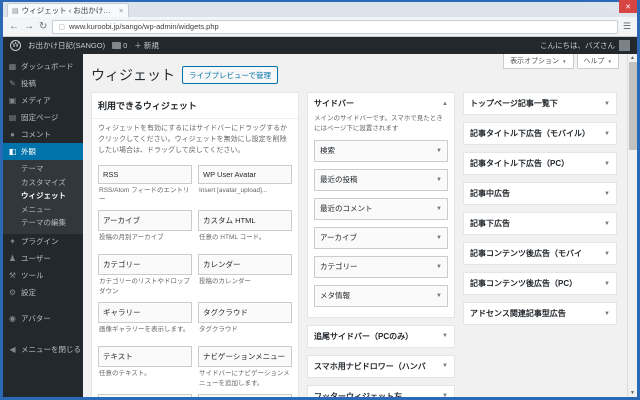  I want to click on forward-icon: →, so click(29, 26).